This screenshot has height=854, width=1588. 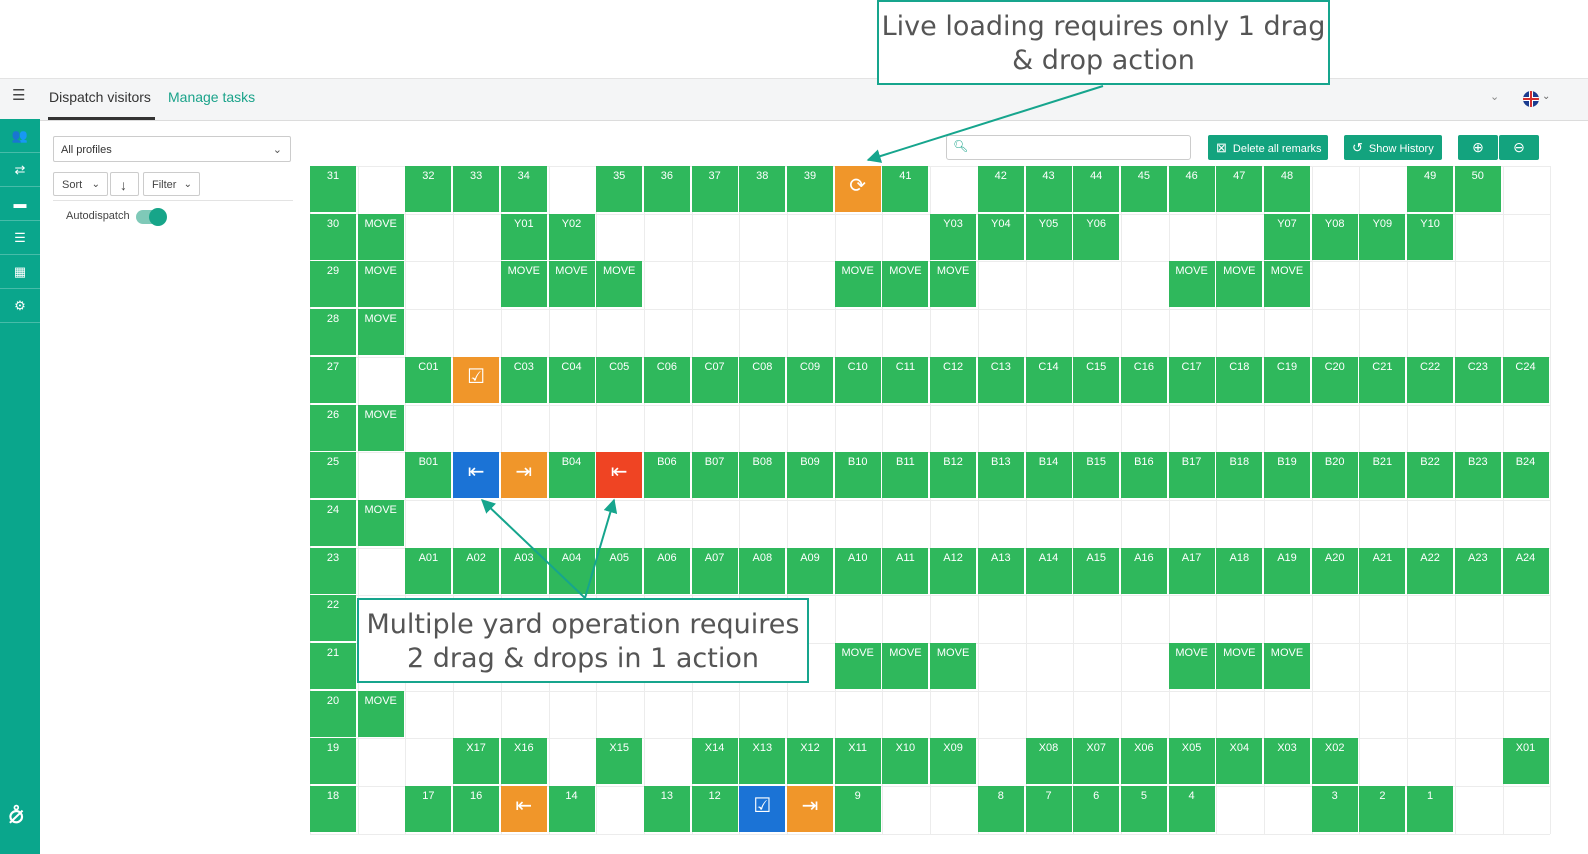 I want to click on dock-slot: C03, so click(x=523, y=379).